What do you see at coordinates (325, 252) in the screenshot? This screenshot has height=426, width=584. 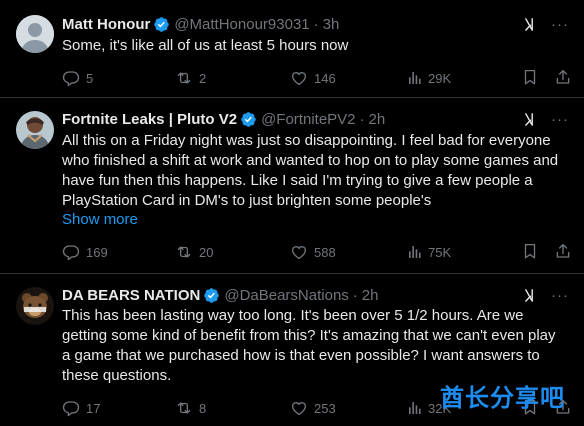 I see `like-count: 588` at bounding box center [325, 252].